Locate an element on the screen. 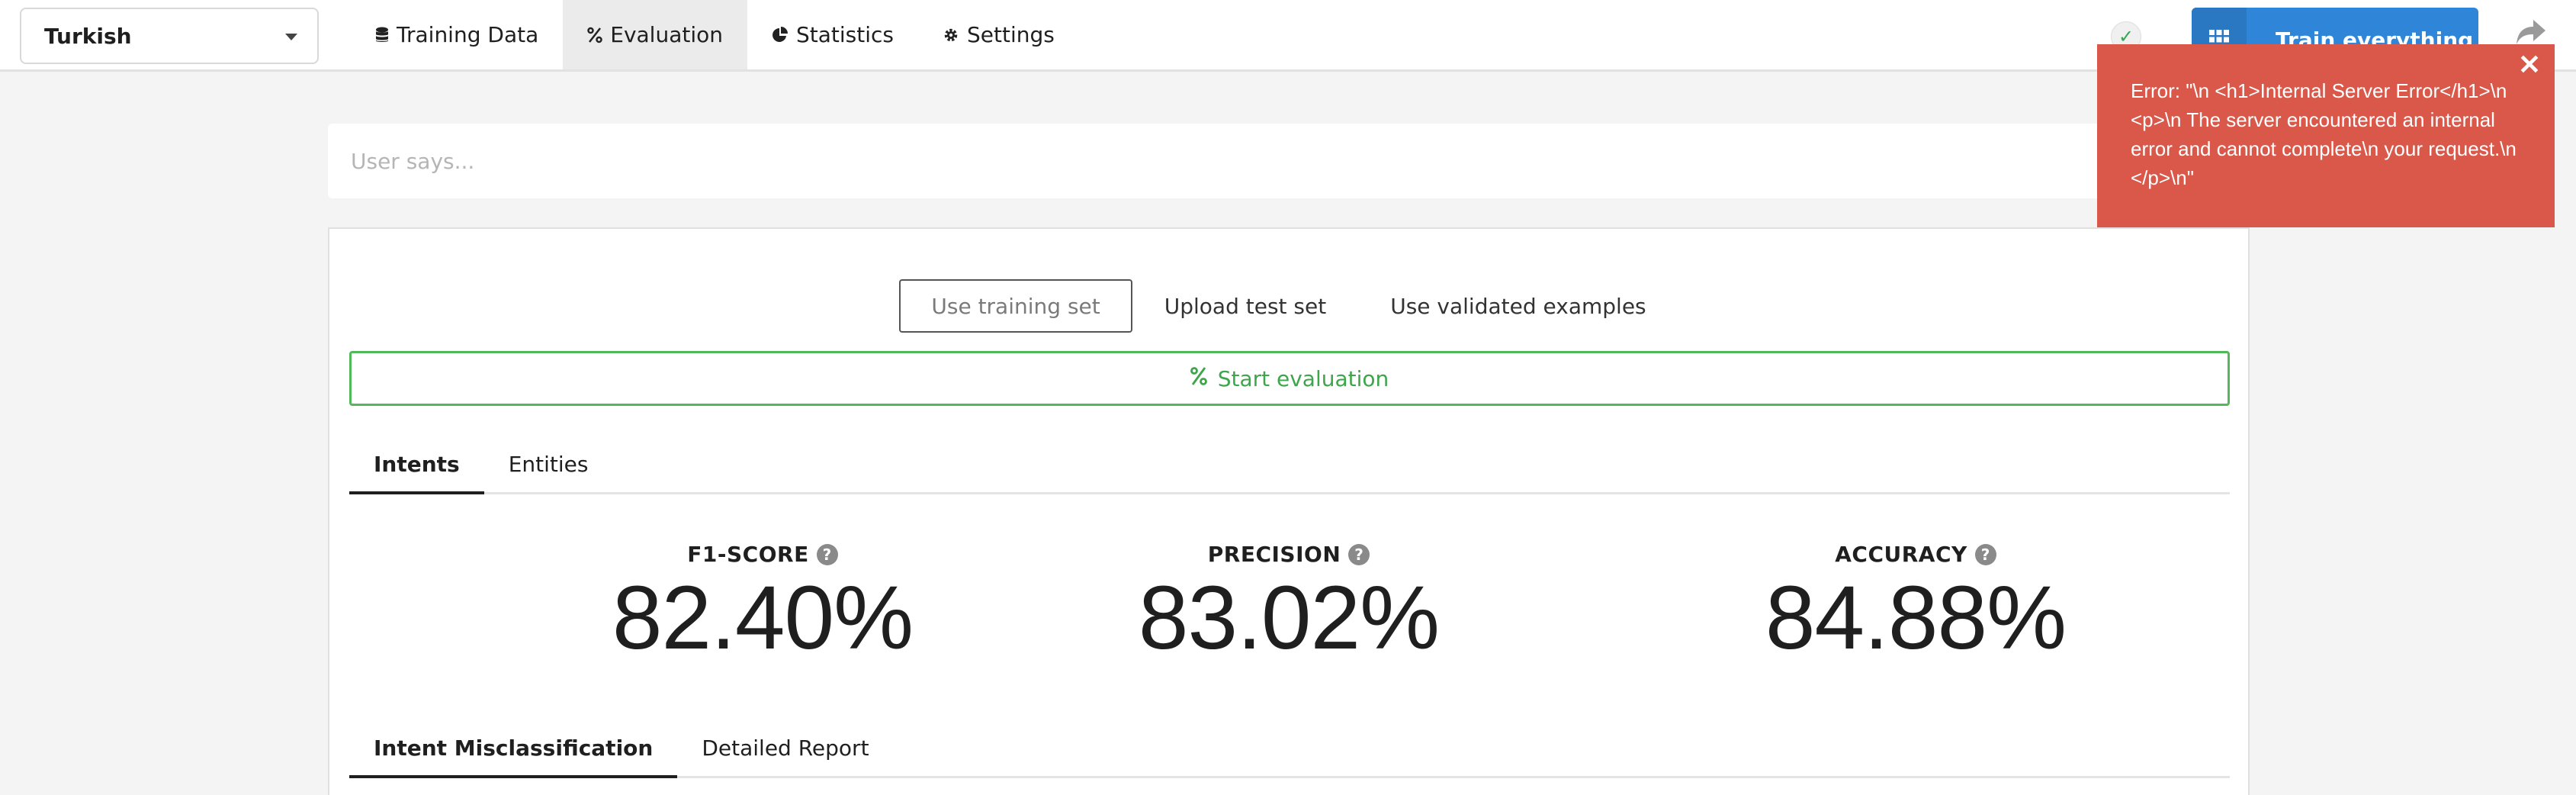 The height and width of the screenshot is (795, 2576). nav-item-evaluation: Evaluation is located at coordinates (655, 34).